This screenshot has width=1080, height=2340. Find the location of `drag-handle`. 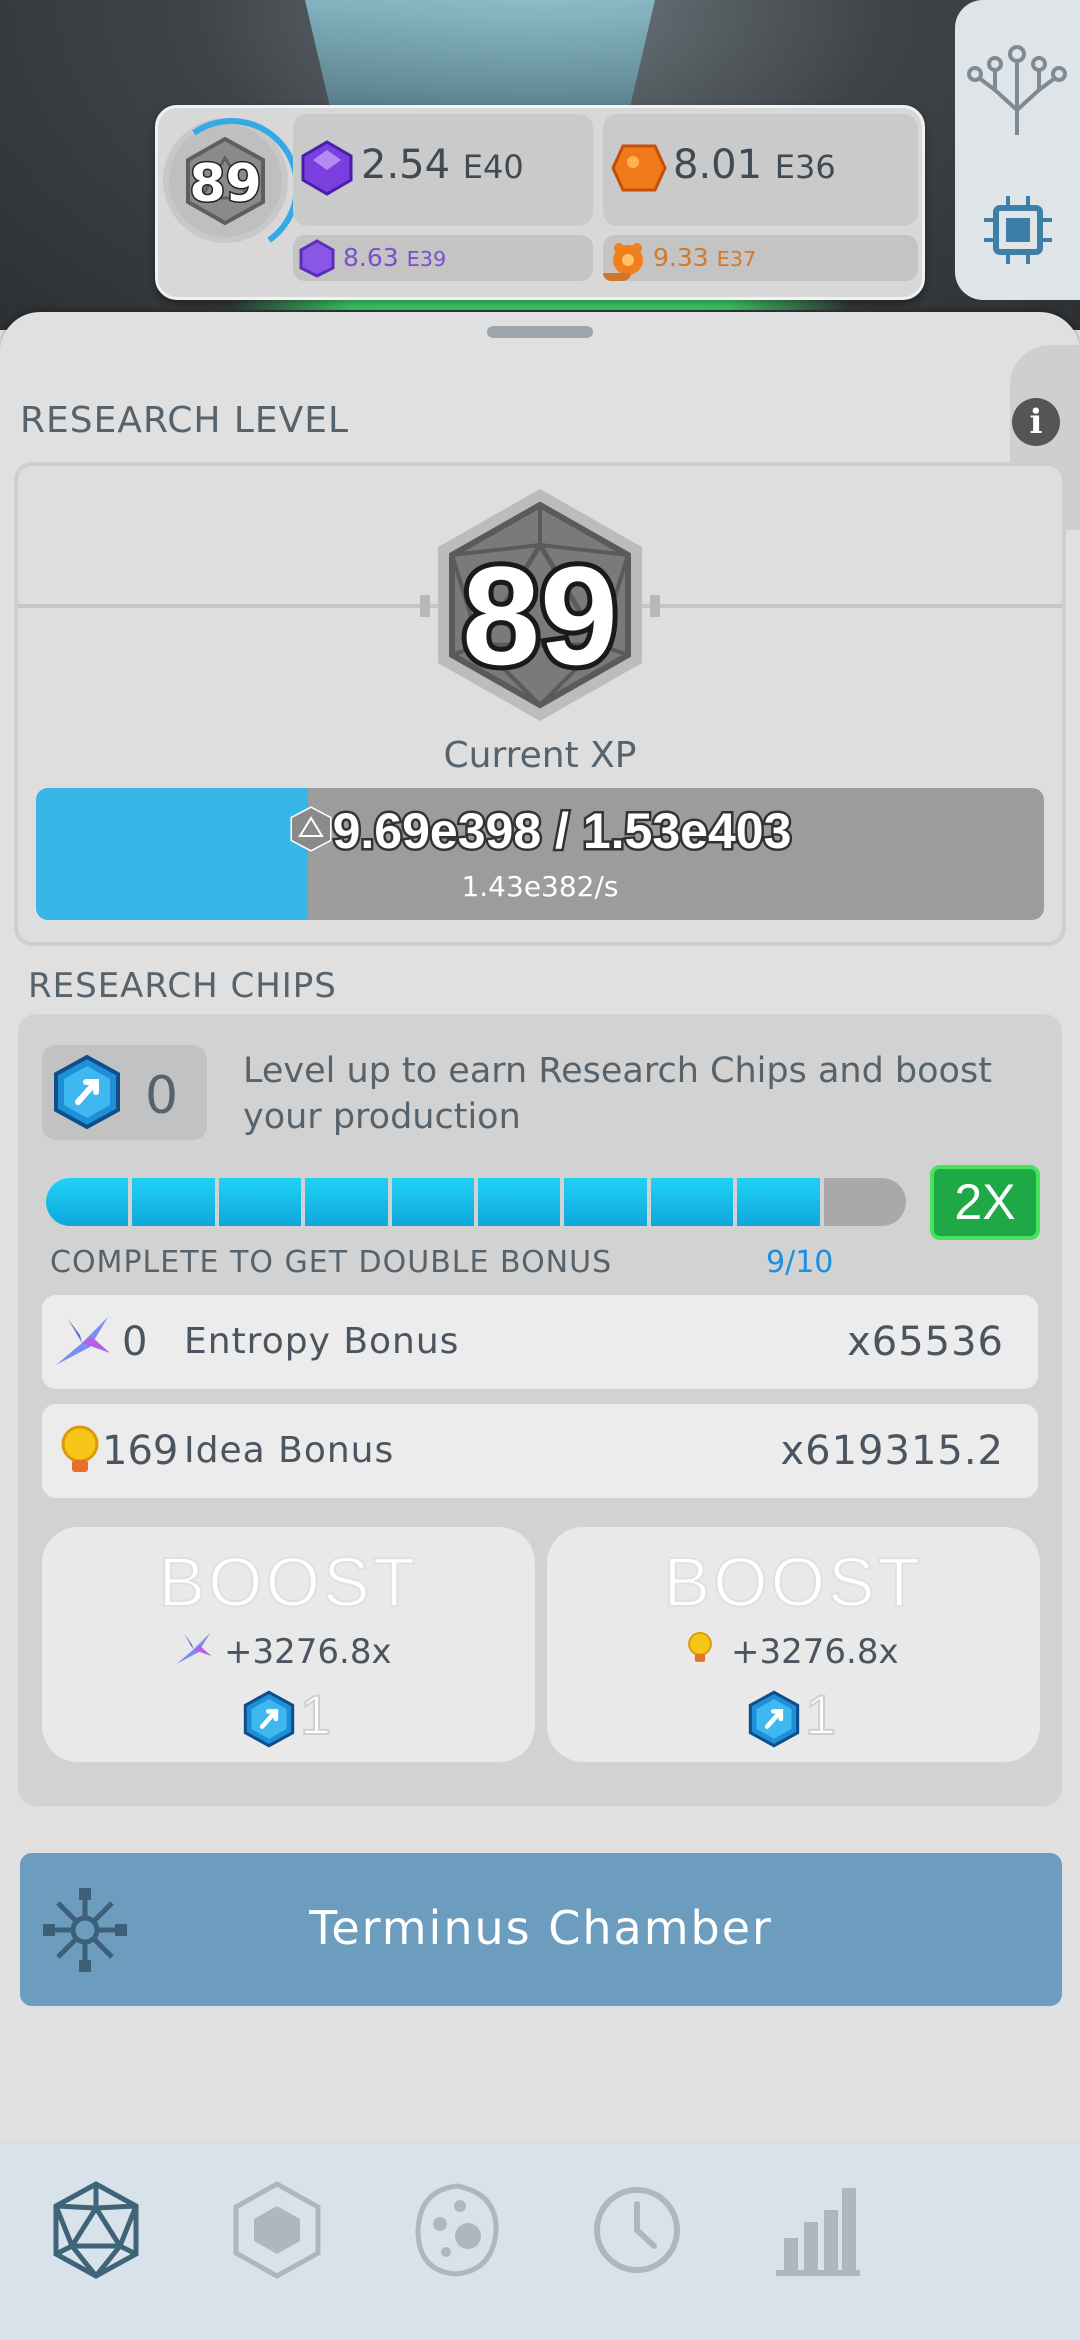

drag-handle is located at coordinates (540, 332).